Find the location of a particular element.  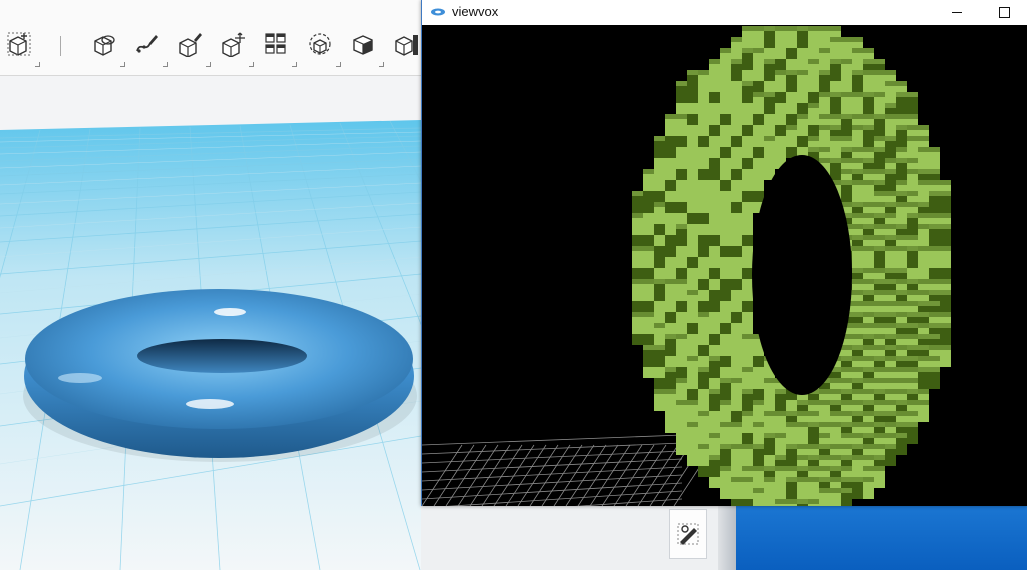

title-bar: viewvox is located at coordinates (724, 12).